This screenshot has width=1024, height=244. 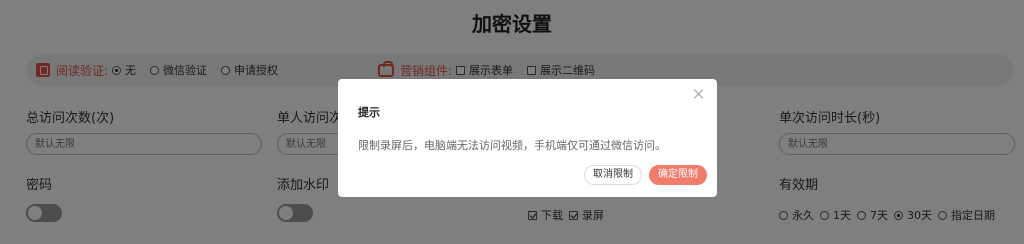 What do you see at coordinates (613, 175) in the screenshot?
I see `cancel-restriction-button: 取消限制` at bounding box center [613, 175].